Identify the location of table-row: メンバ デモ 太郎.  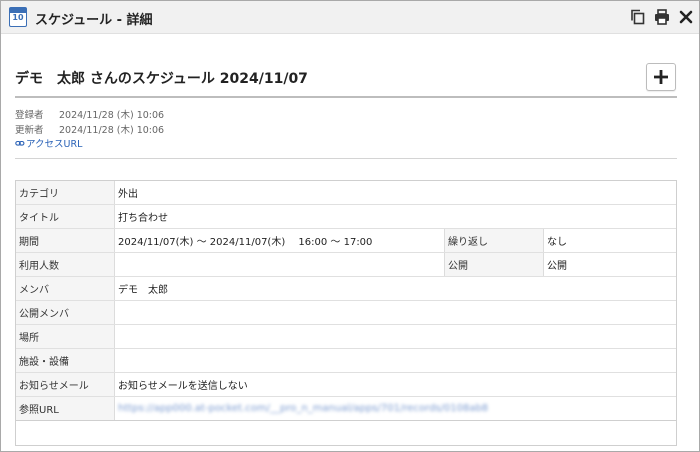
(346, 289).